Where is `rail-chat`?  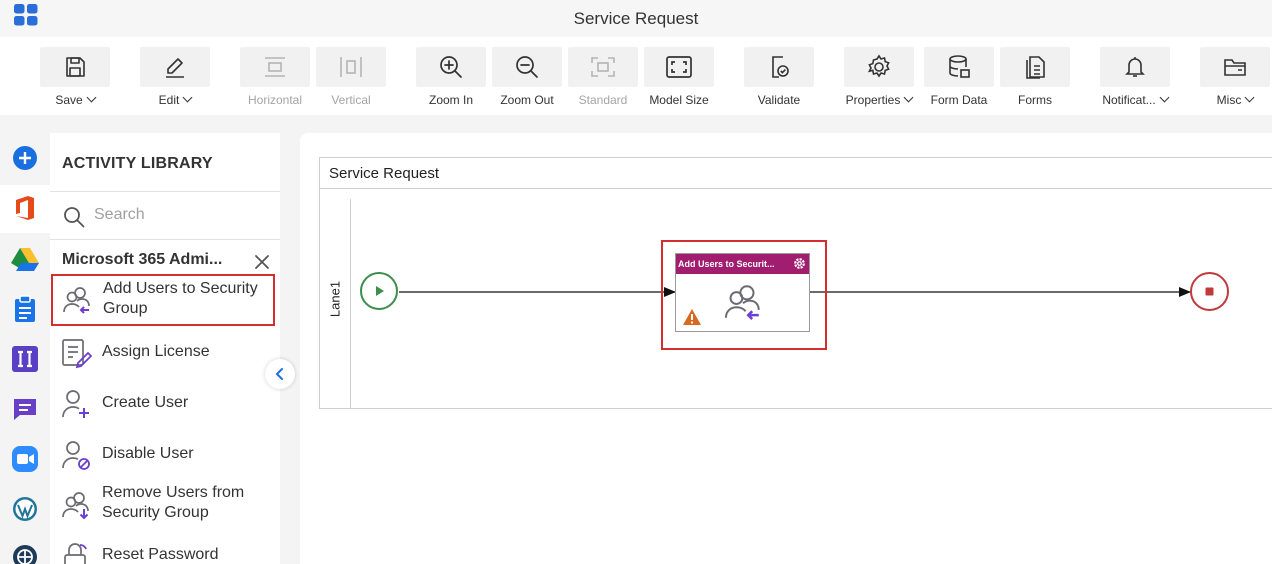
rail-chat is located at coordinates (25, 409).